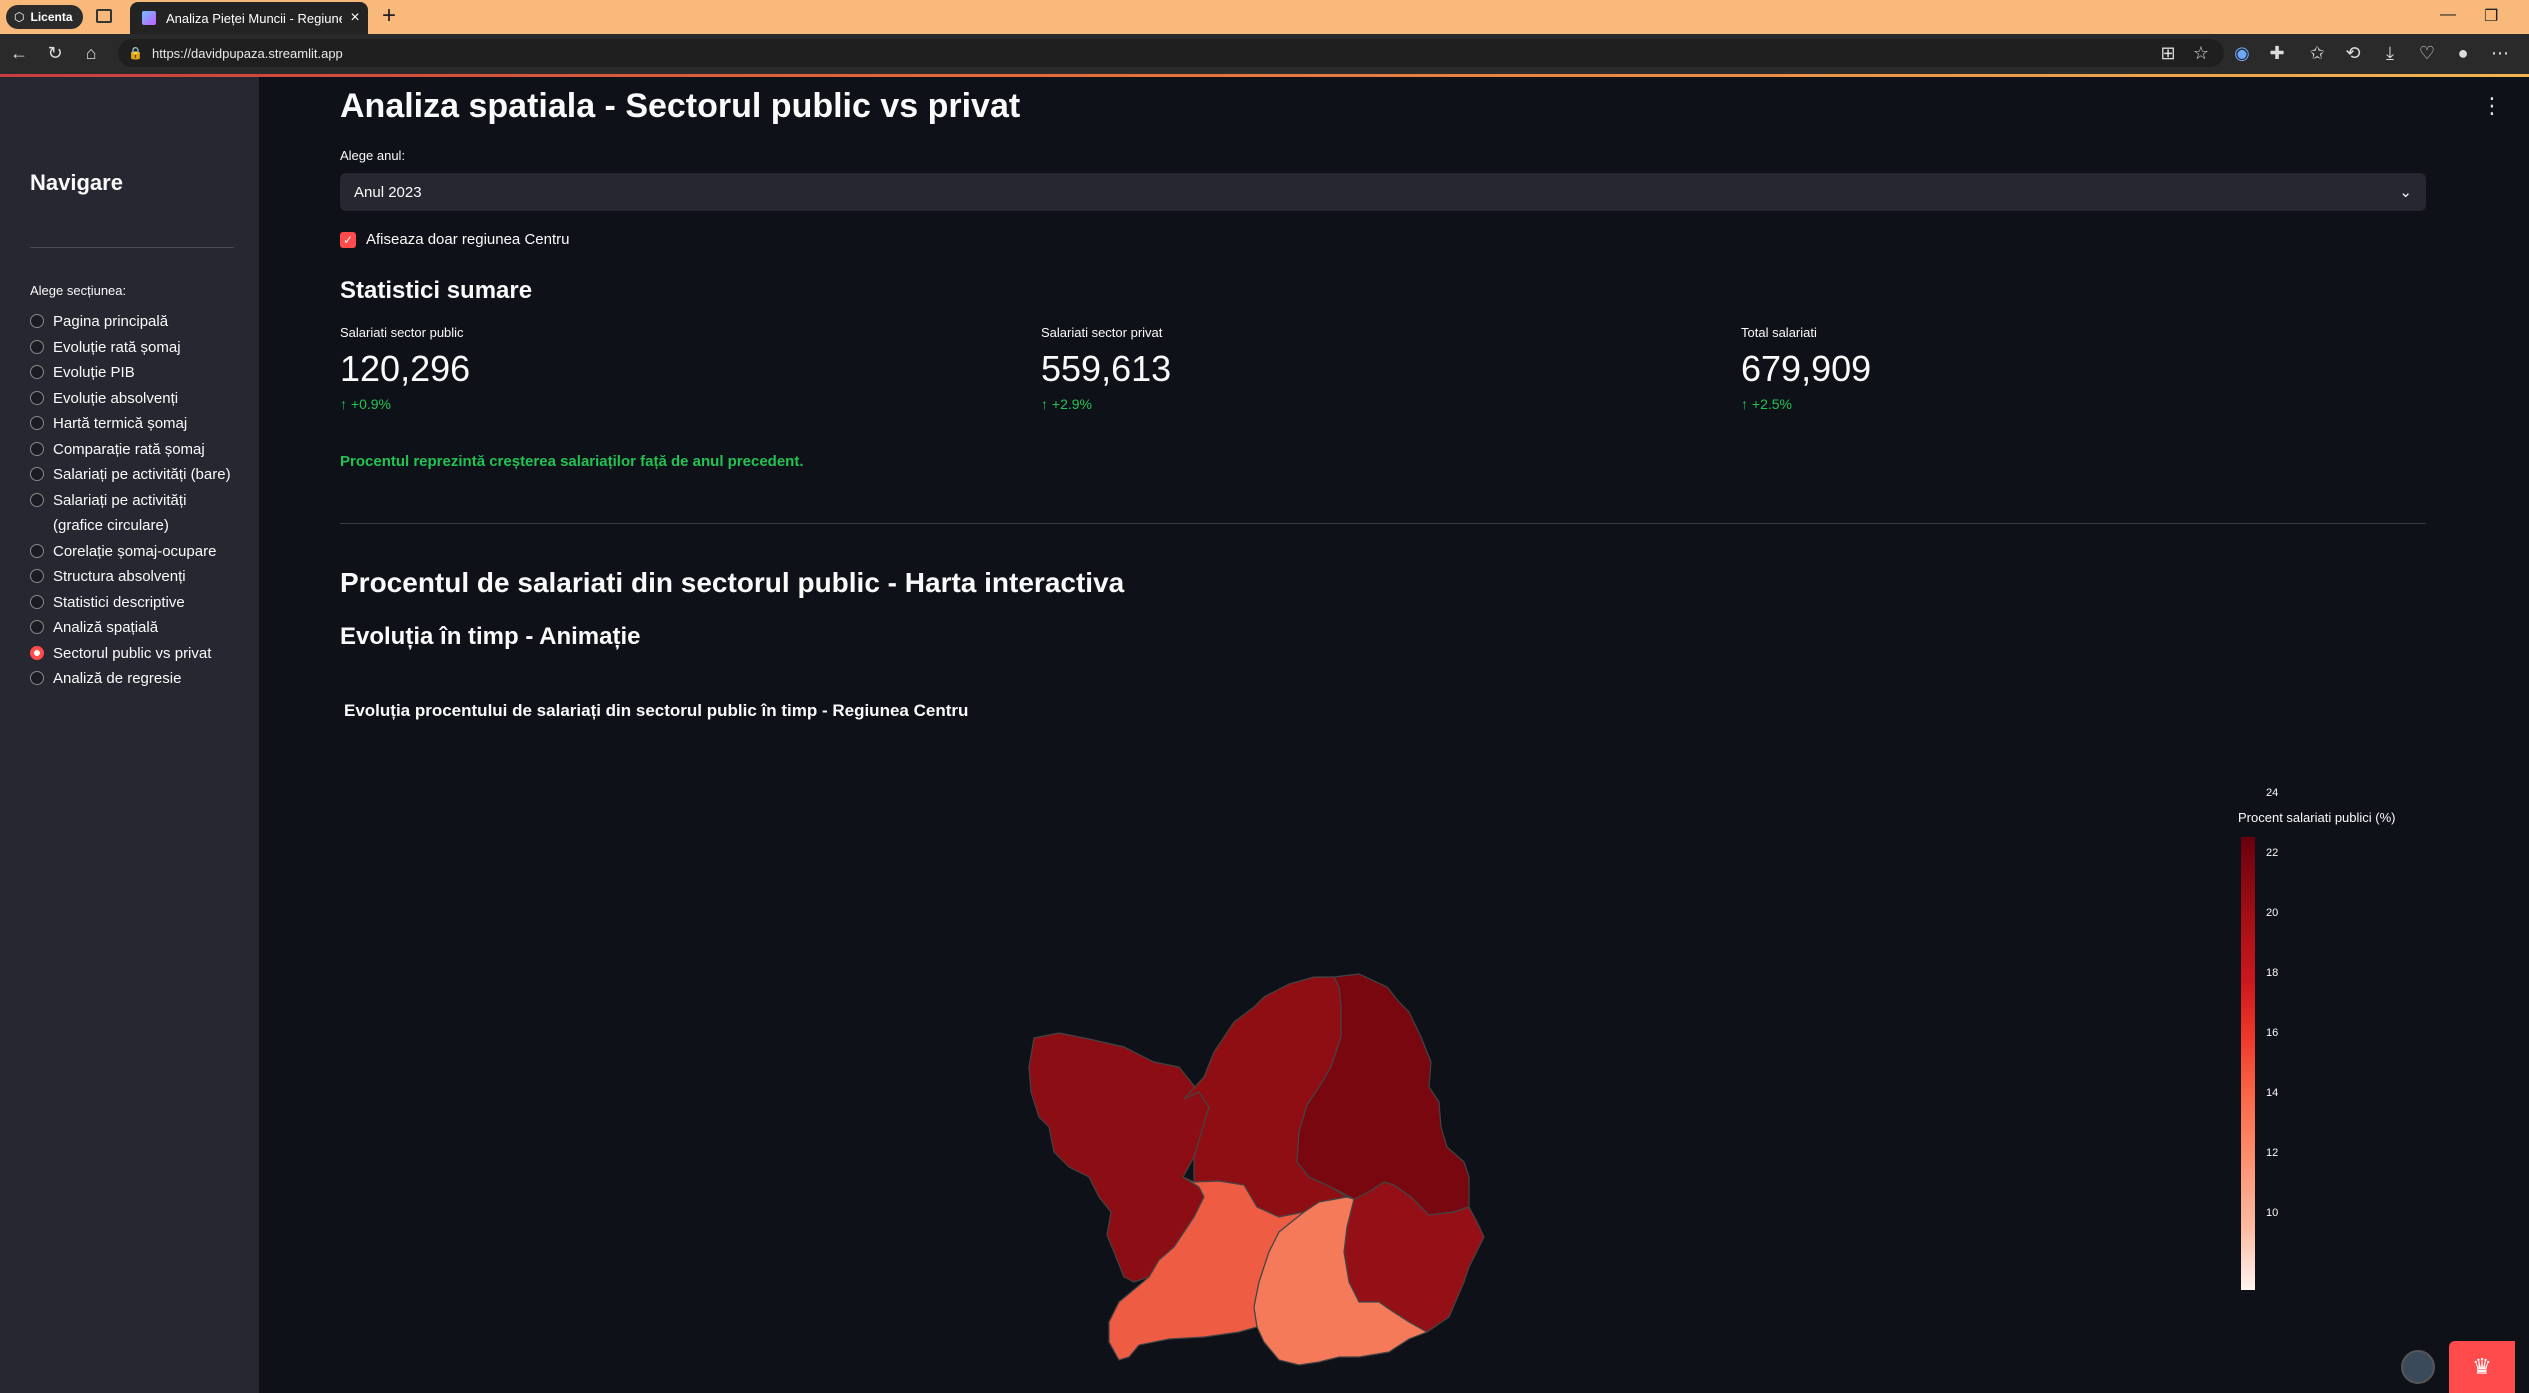 This screenshot has height=1393, width=2529. I want to click on tab-actions-icon, so click(104, 16).